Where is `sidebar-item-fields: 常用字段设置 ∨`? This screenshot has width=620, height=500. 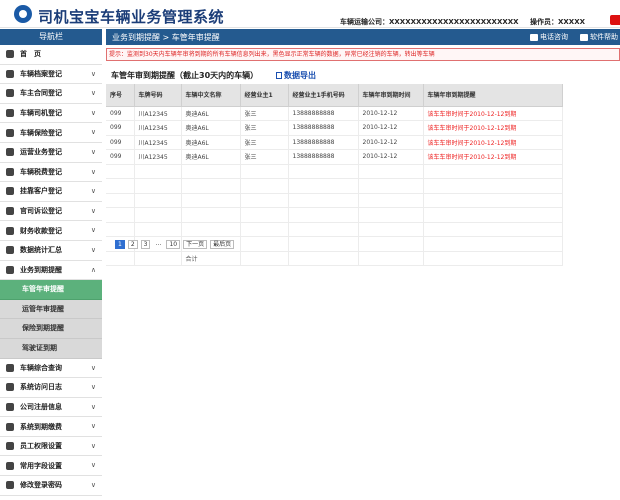 sidebar-item-fields: 常用字段设置 ∨ is located at coordinates (51, 466).